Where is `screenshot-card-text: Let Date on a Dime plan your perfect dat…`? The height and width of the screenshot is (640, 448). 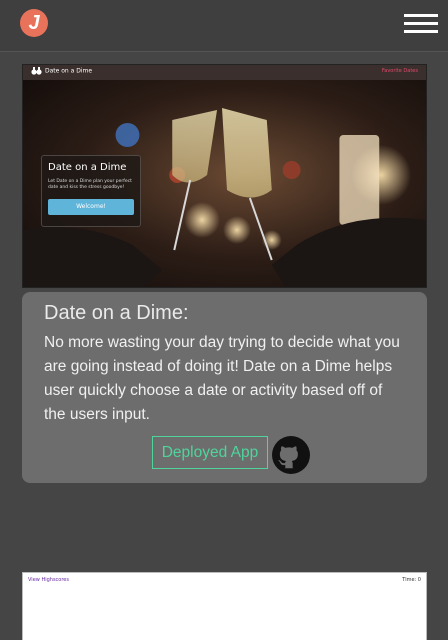 screenshot-card-text: Let Date on a Dime plan your perfect dat… is located at coordinates (90, 185).